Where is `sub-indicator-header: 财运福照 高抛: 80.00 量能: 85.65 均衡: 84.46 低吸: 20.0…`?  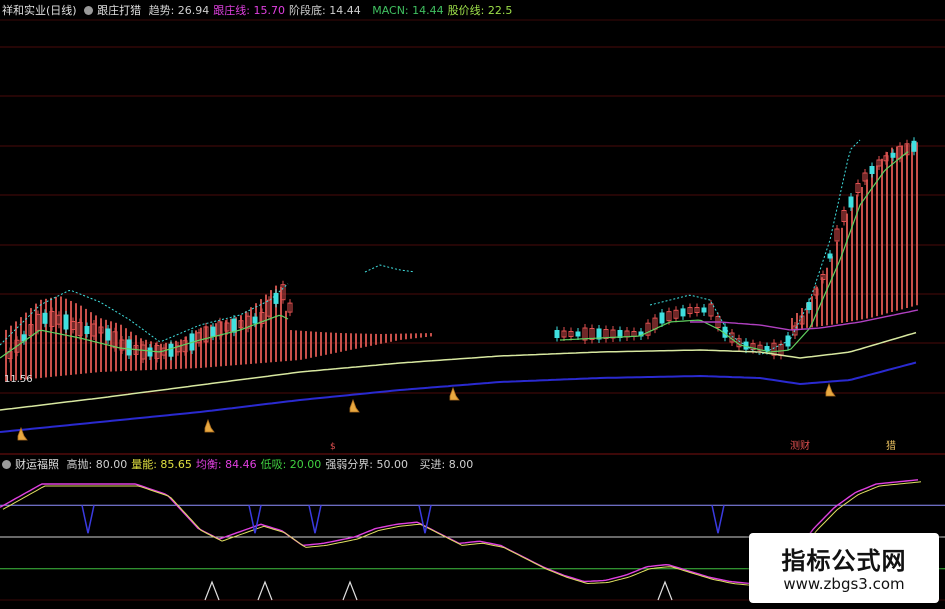
sub-indicator-header: 财运福照 高抛: 80.00 量能: 85.65 均衡: 84.46 低吸: 20.0… is located at coordinates (241, 465).